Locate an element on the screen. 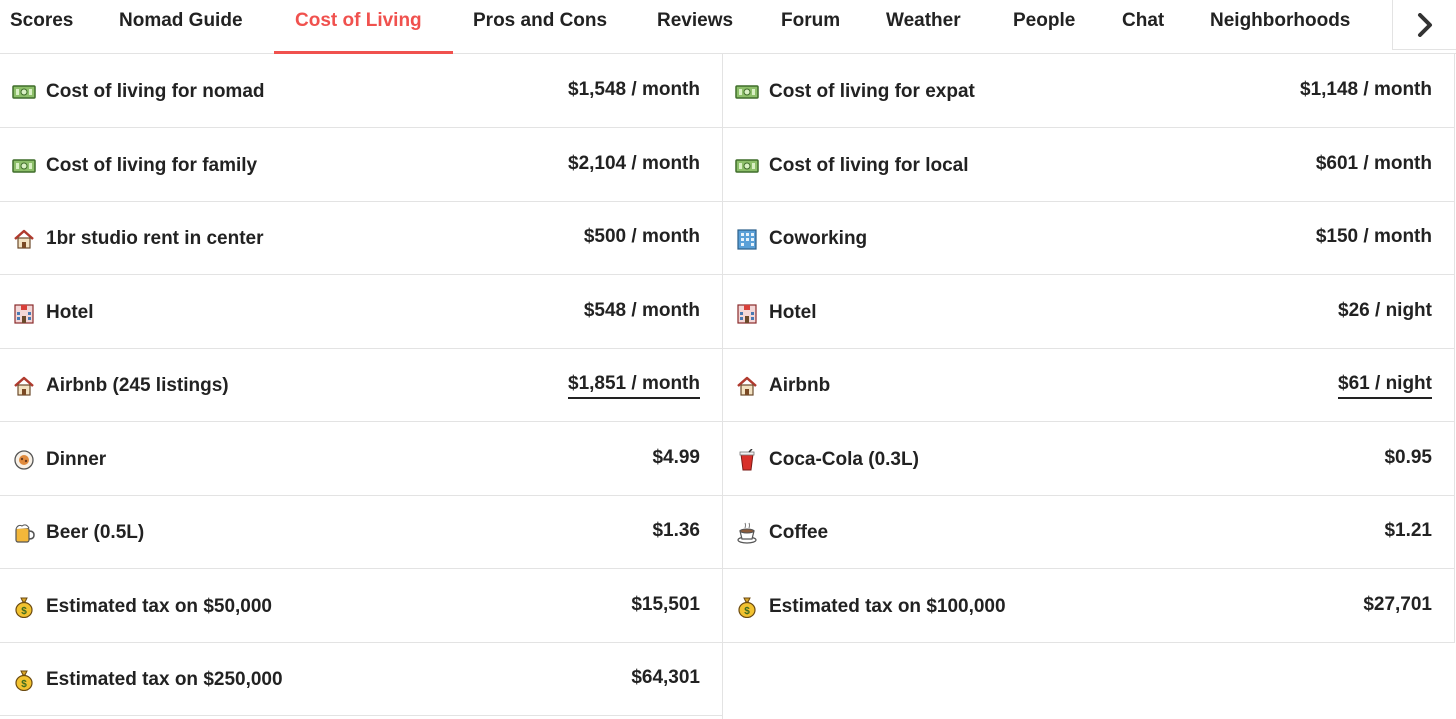  row-local: Cost of living for local $601 / month is located at coordinates (1088, 165).